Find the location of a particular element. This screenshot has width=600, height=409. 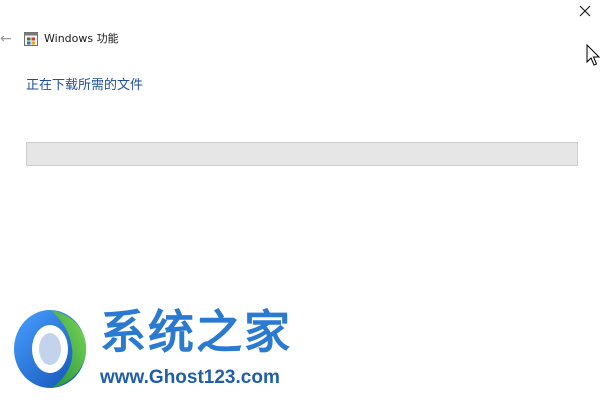

back-arrow-icon: ← is located at coordinates (7, 39).